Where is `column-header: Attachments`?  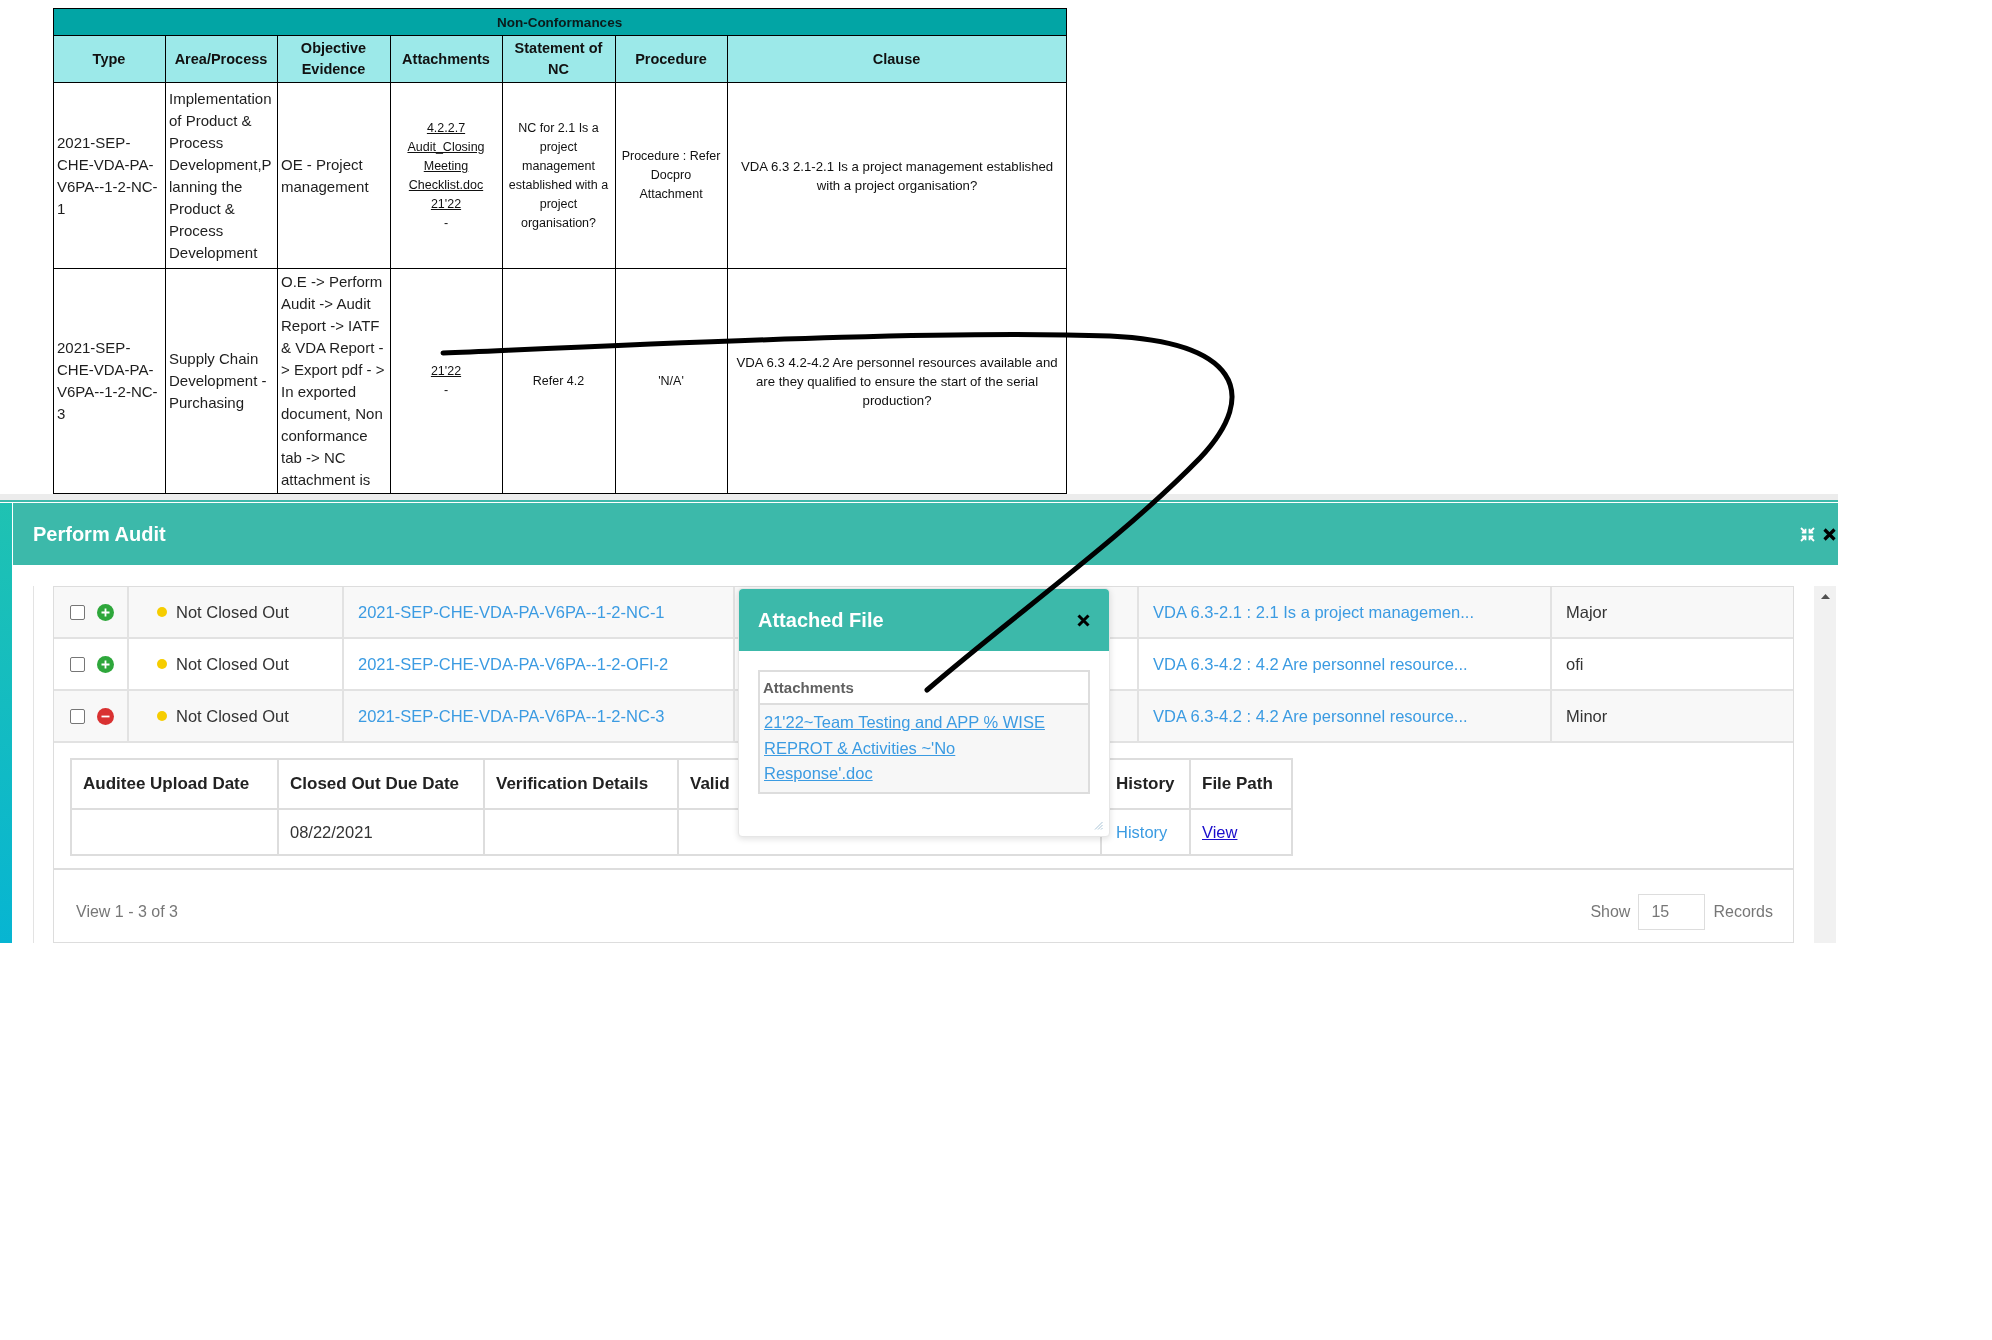
column-header: Attachments is located at coordinates (446, 59).